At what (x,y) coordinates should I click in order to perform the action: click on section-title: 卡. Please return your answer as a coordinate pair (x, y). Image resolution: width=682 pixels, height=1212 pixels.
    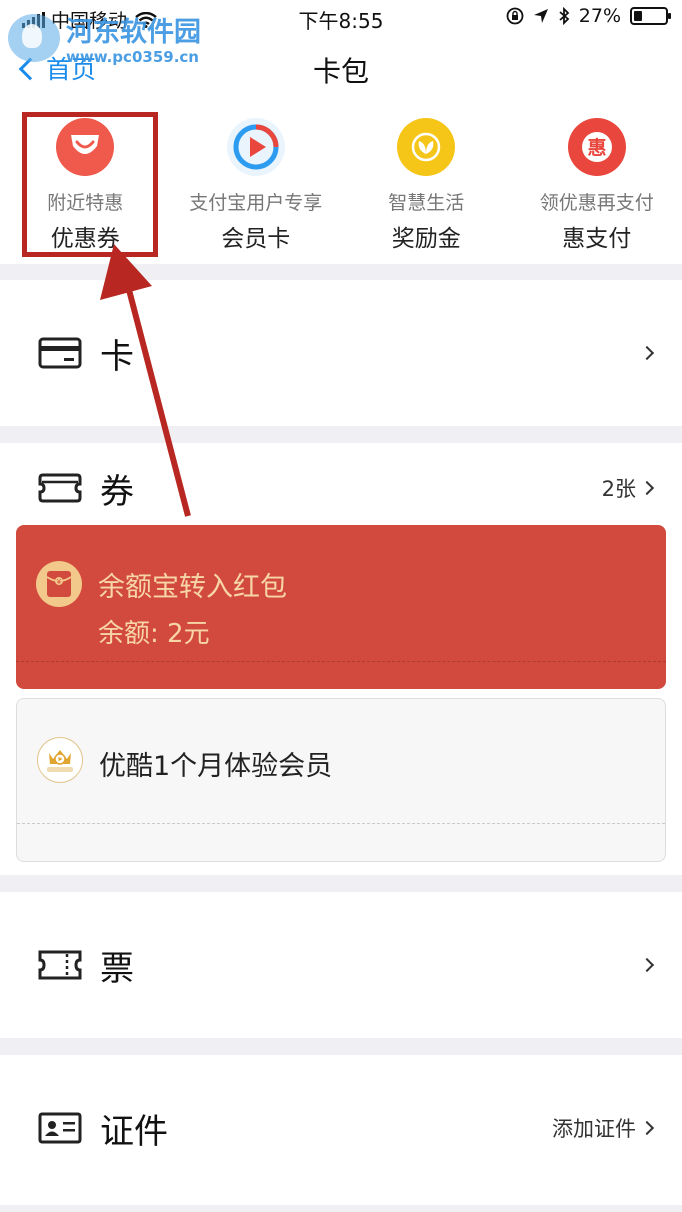
    Looking at the image, I should click on (117, 356).